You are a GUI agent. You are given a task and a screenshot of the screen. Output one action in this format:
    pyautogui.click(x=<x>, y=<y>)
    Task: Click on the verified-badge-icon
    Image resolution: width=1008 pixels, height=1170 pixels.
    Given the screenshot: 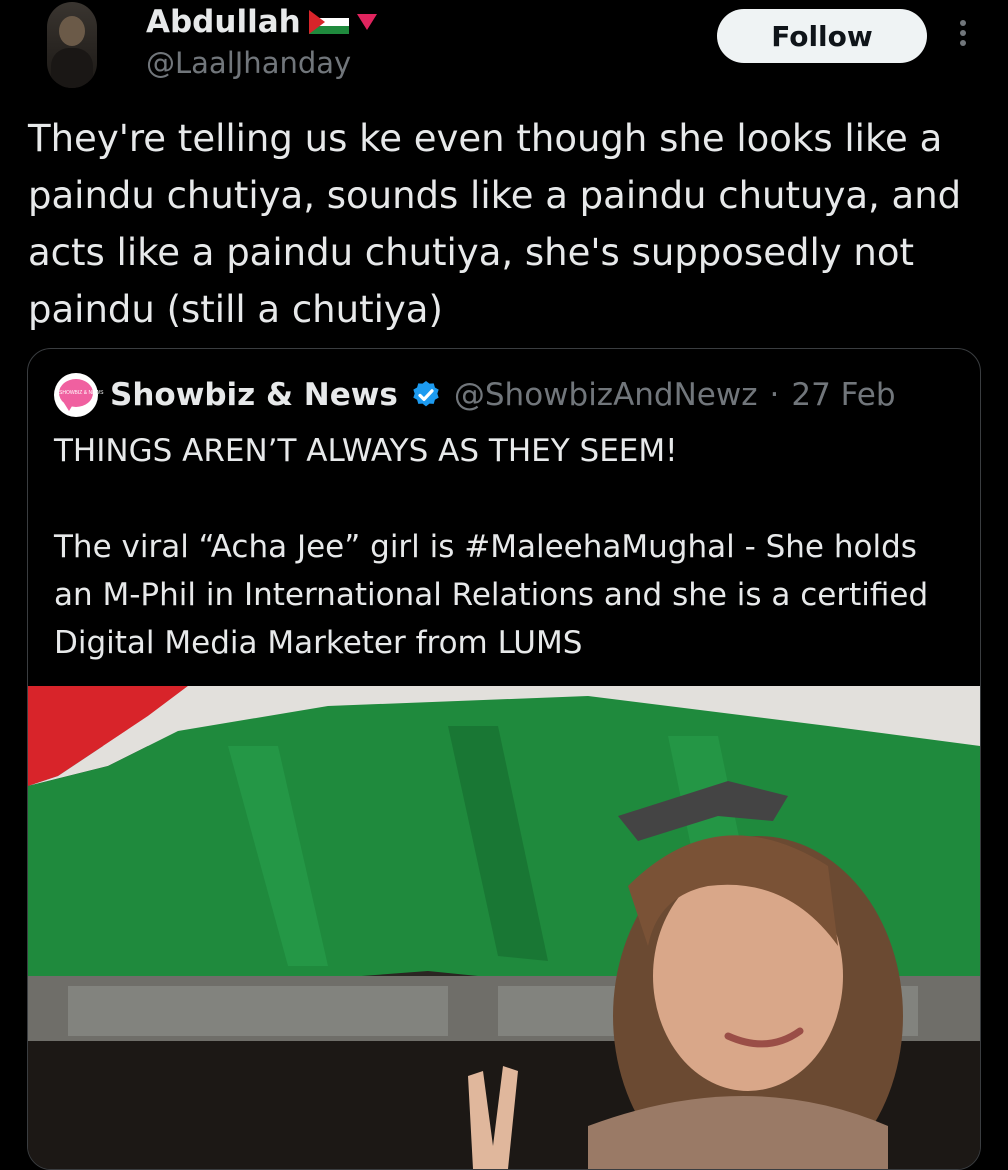 What is the action you would take?
    pyautogui.click(x=426, y=394)
    